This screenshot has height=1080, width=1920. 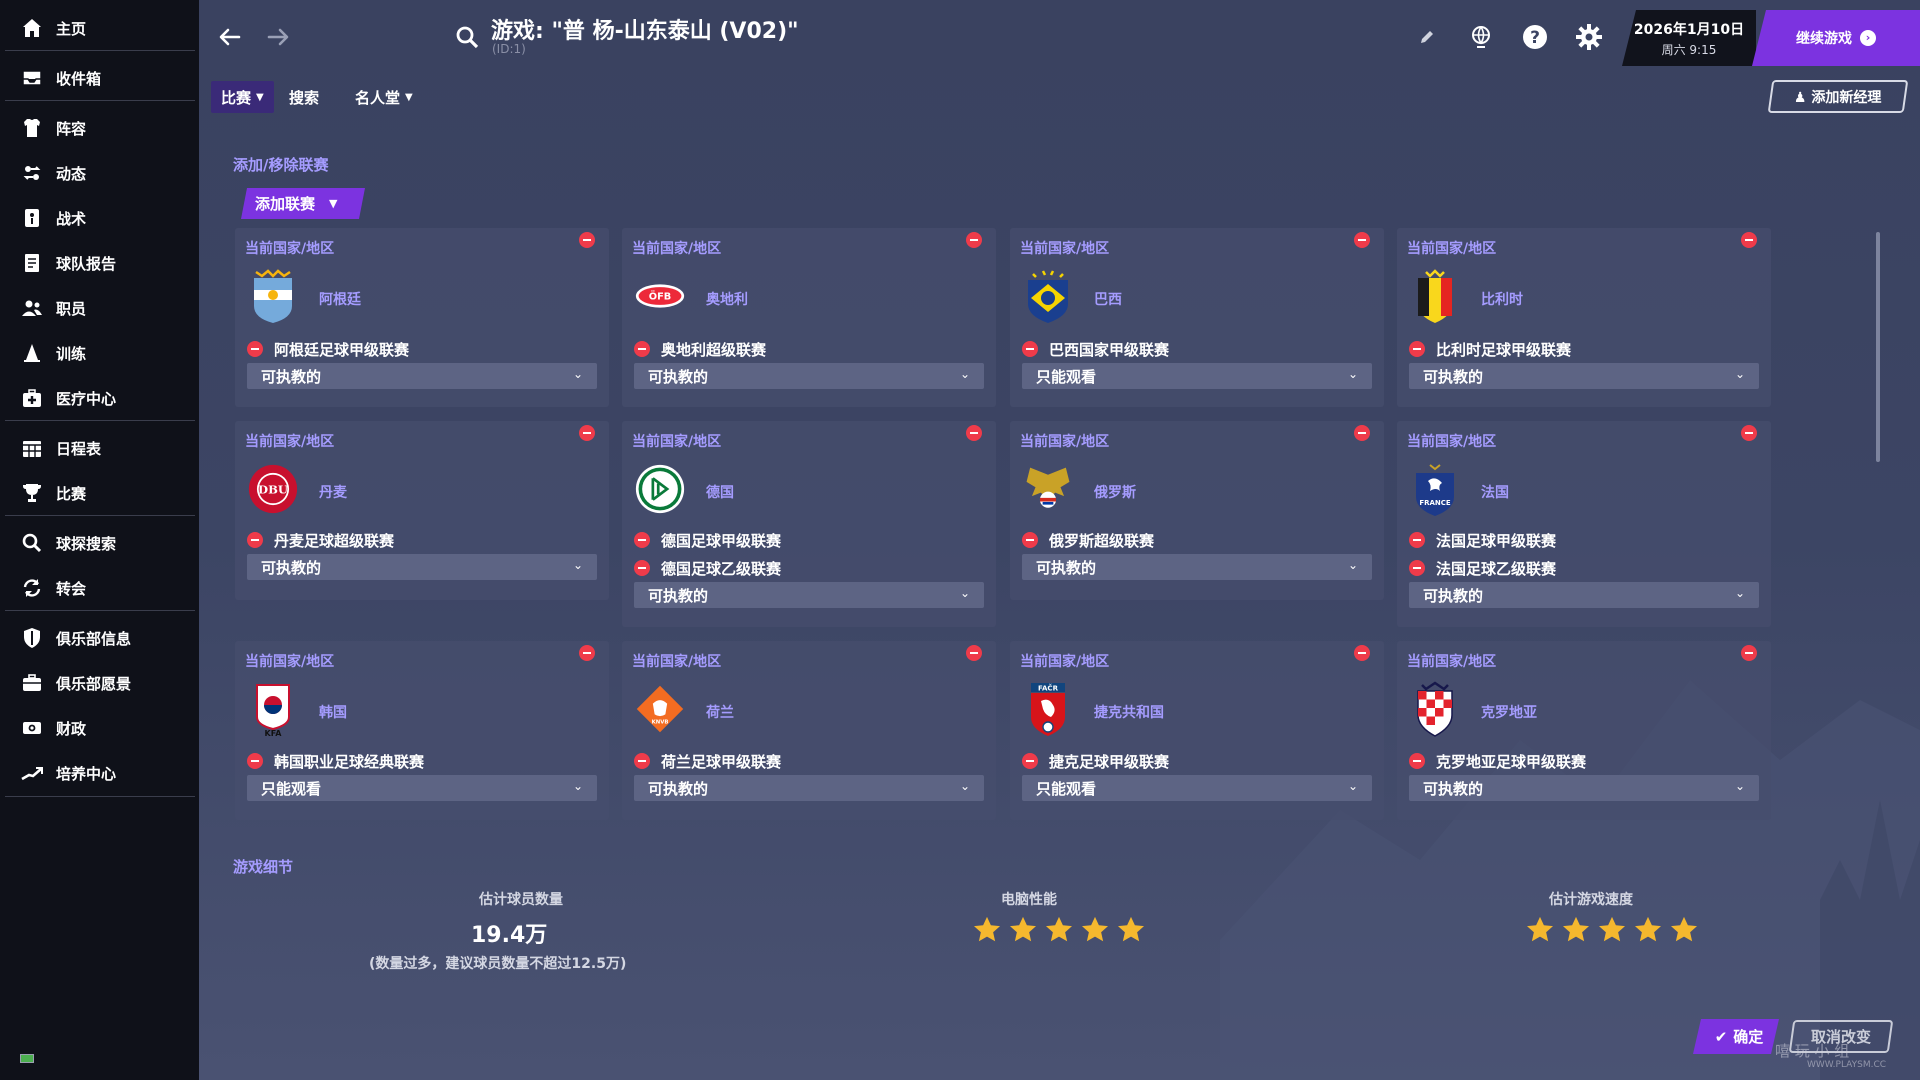 I want to click on confirm-button: ✔ 确定, so click(x=1736, y=1036).